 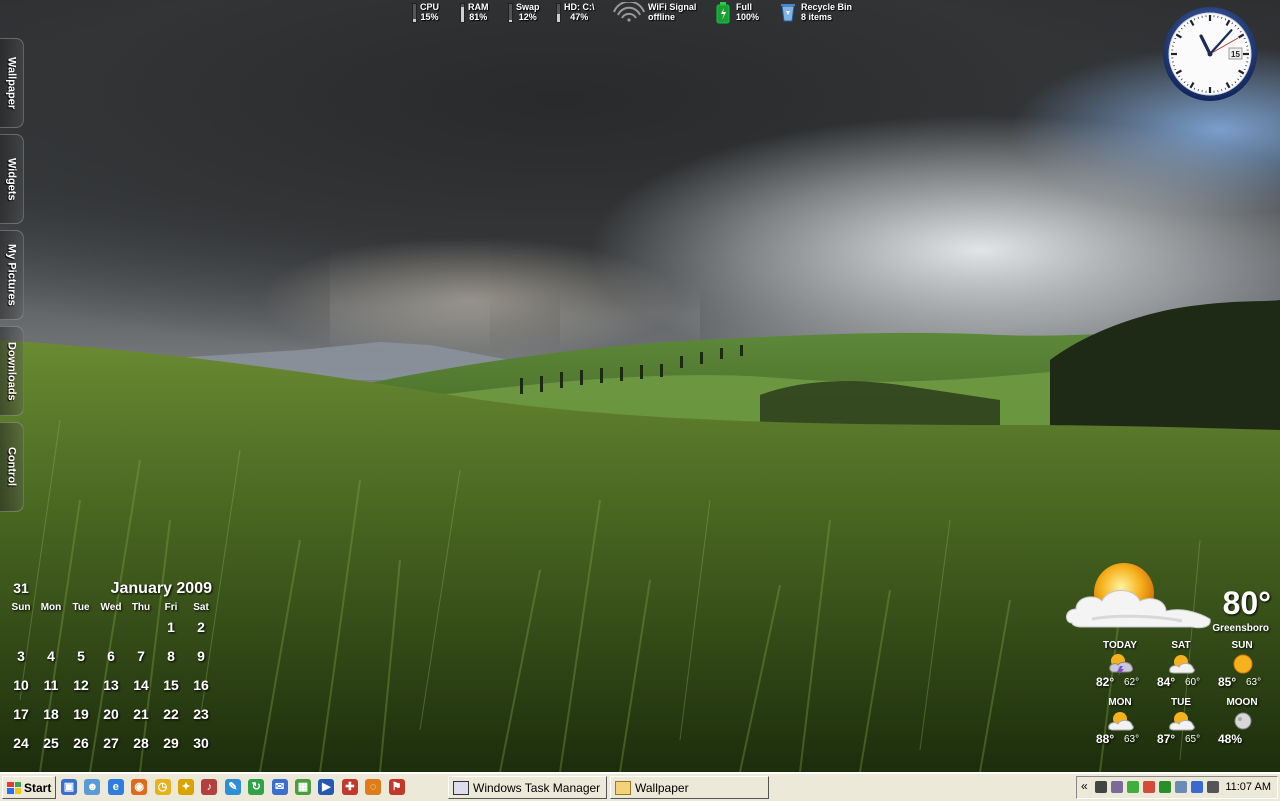 What do you see at coordinates (51, 656) in the screenshot?
I see `calendar-day: 4` at bounding box center [51, 656].